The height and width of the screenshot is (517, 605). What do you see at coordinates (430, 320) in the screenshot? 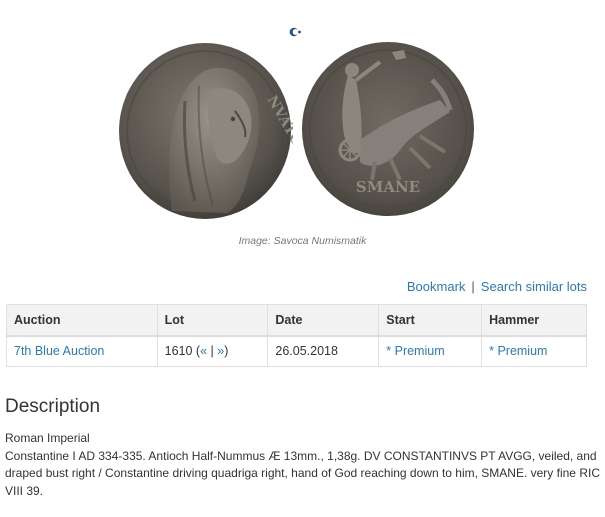
I see `column-header-start: Start` at bounding box center [430, 320].